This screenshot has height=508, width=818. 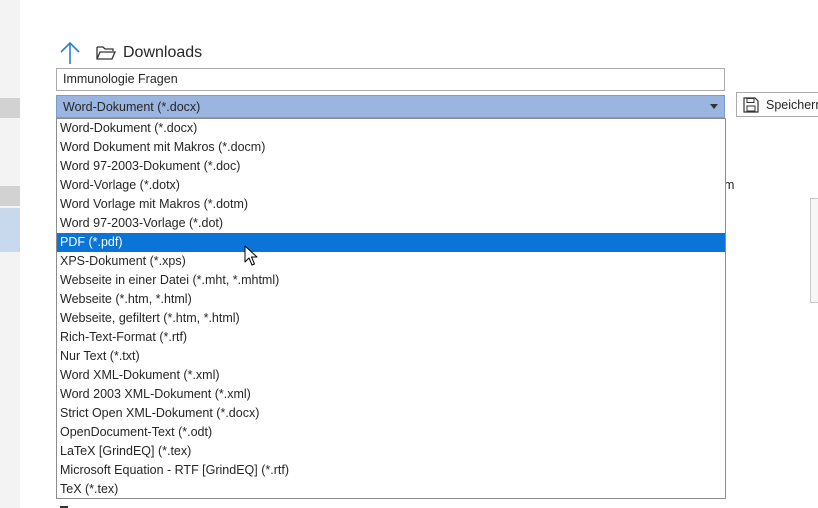 I want to click on save-button-label: Speichern, so click(x=792, y=105).